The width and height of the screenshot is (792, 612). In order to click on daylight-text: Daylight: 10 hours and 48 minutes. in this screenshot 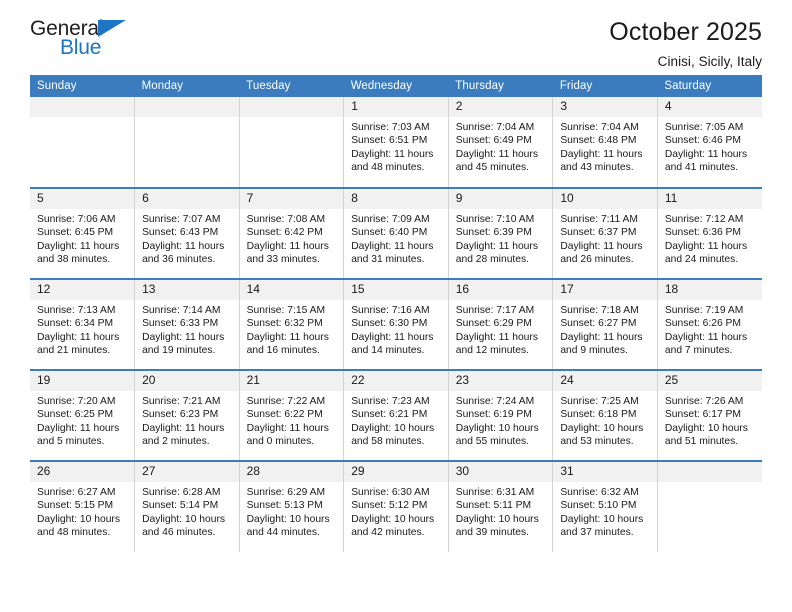, I will do `click(78, 526)`.